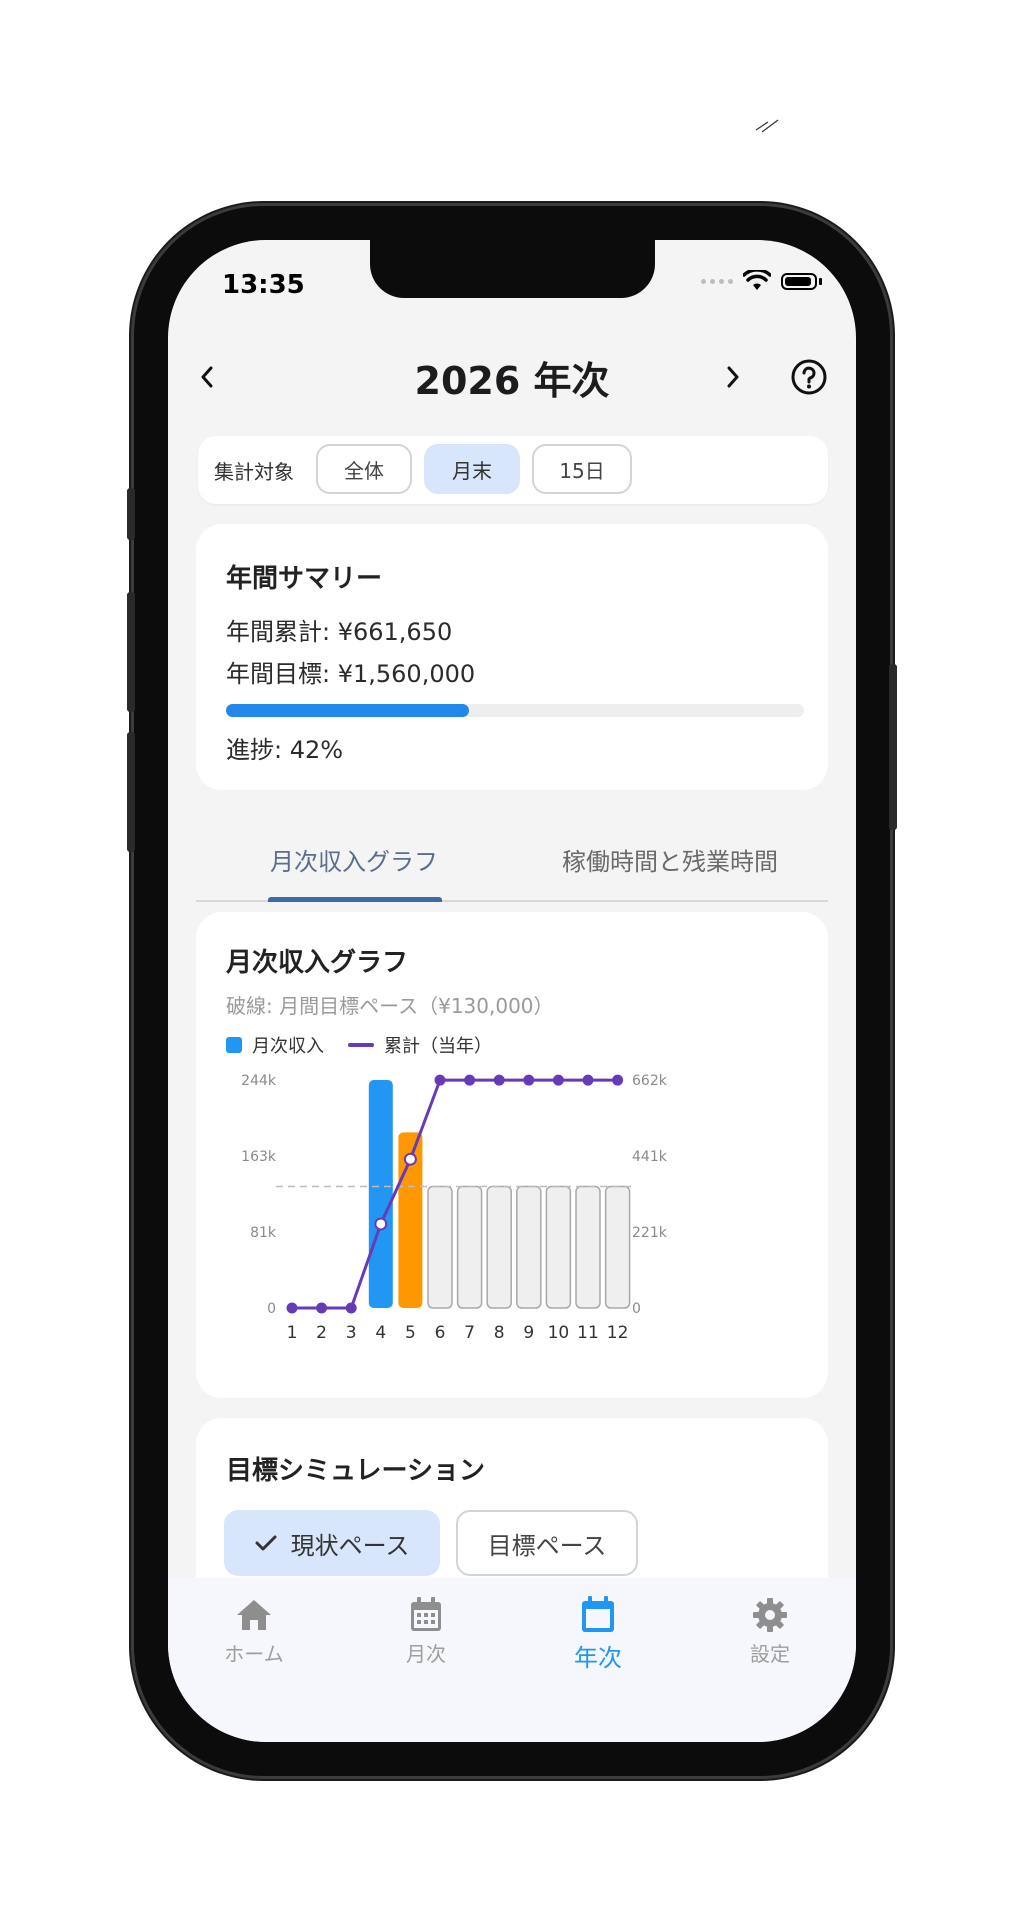 This screenshot has width=1018, height=1906. I want to click on wifi-icon, so click(757, 280).